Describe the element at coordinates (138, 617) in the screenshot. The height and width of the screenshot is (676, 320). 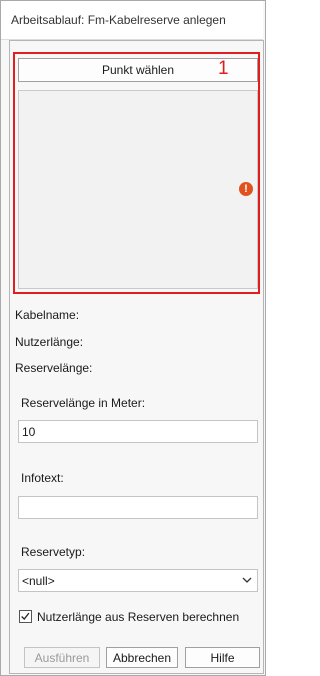
I see `nutzerlaenge-checkbox-label: Nutzerlänge aus Reserven berechnen` at that location.